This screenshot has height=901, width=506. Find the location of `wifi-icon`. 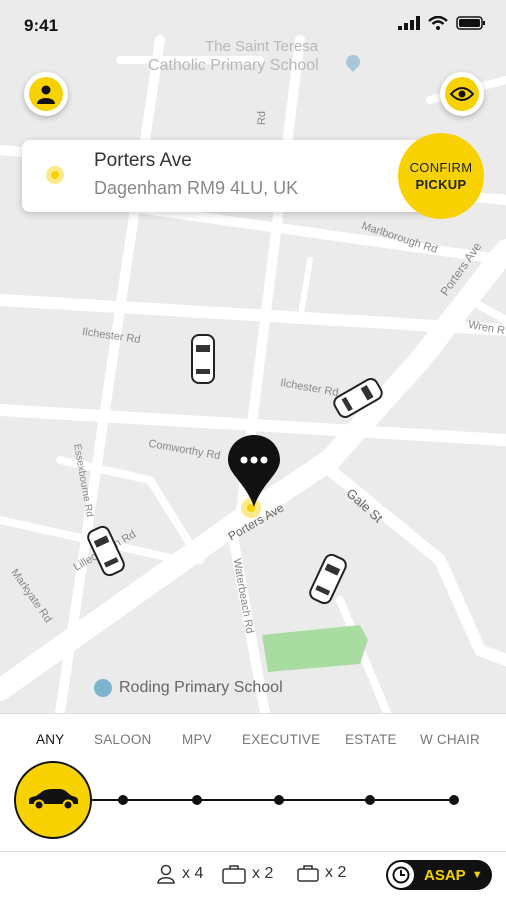

wifi-icon is located at coordinates (438, 23).